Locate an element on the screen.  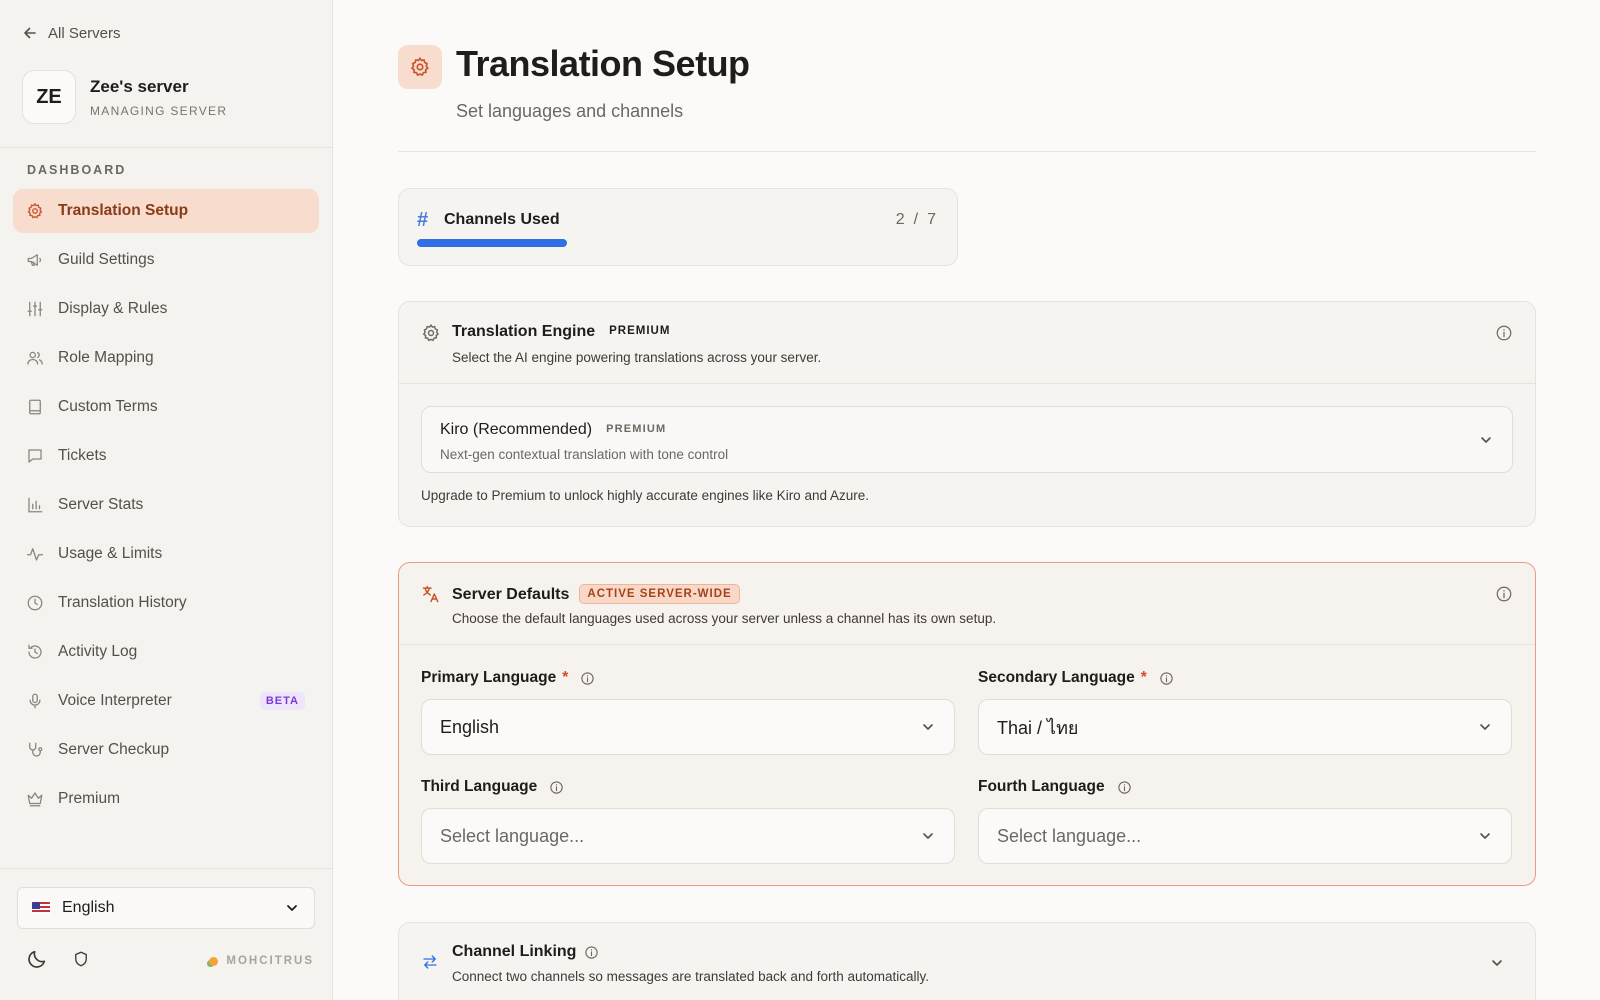
secondary-language-label: Secondary Language * is located at coordinates (1076, 678).